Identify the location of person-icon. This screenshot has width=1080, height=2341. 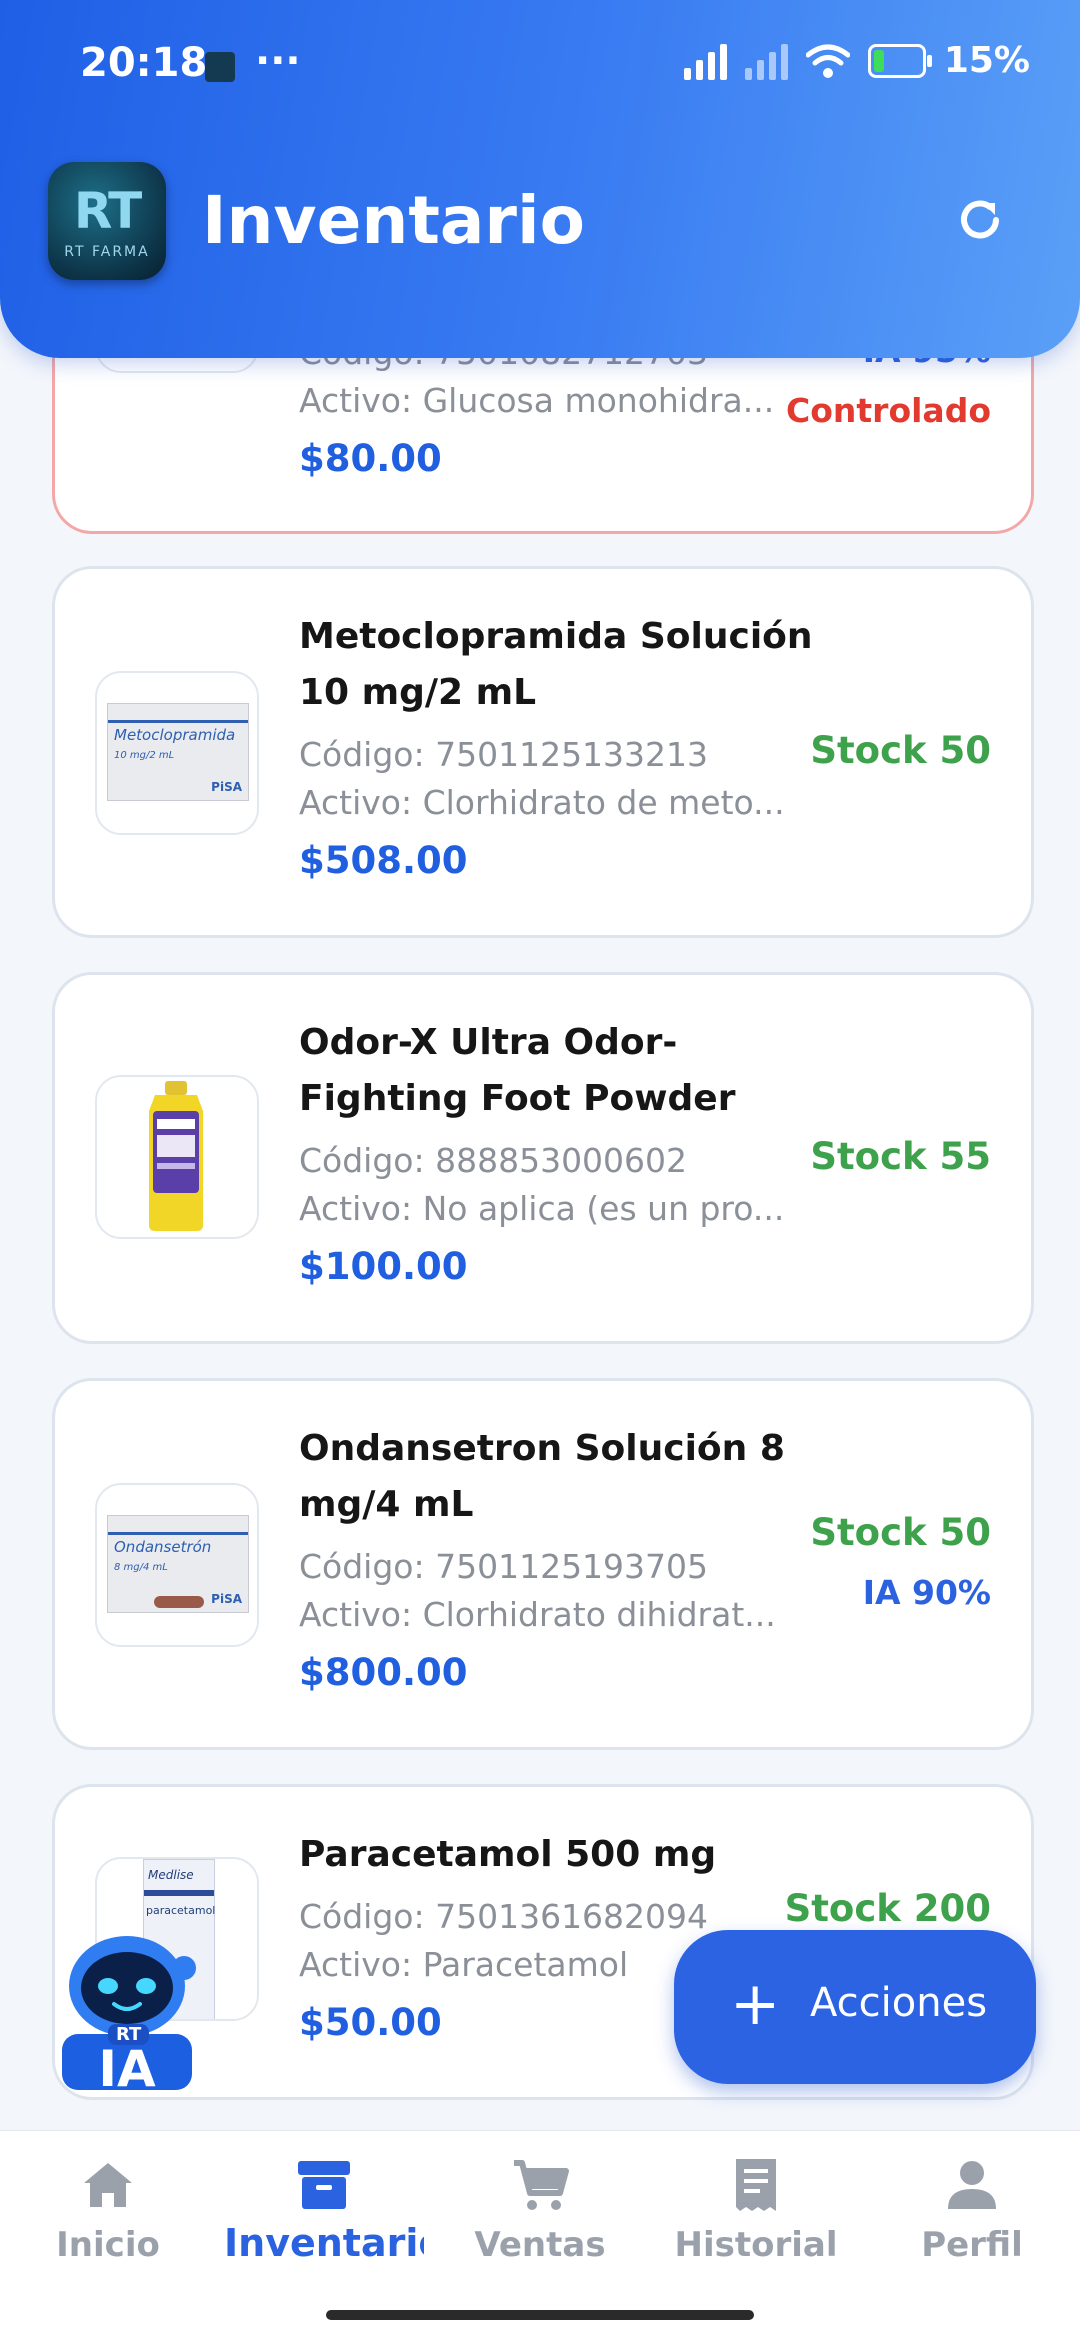
(972, 2185).